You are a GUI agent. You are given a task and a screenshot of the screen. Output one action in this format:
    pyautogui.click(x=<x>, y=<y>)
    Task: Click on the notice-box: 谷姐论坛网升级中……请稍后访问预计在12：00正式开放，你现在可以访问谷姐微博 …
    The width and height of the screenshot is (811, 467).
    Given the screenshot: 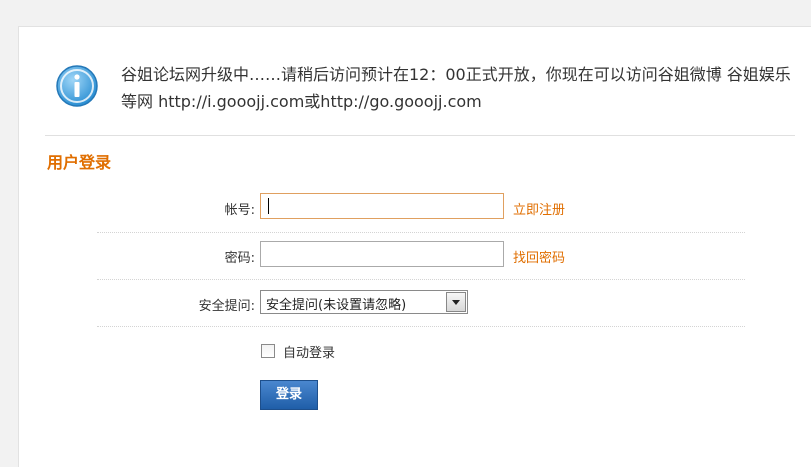 What is the action you would take?
    pyautogui.click(x=425, y=98)
    